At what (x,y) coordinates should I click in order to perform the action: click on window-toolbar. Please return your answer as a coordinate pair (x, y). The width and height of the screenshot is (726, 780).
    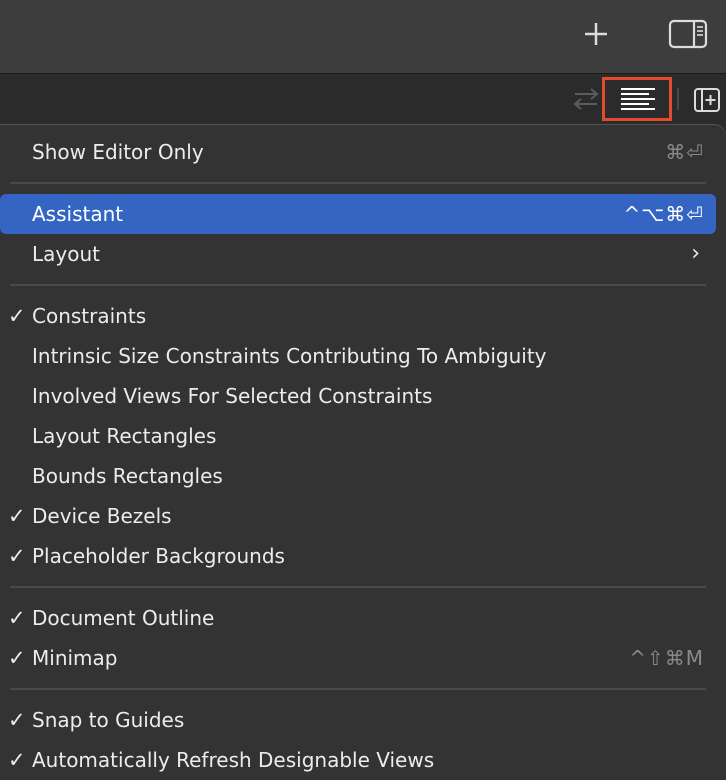
    Looking at the image, I should click on (363, 37).